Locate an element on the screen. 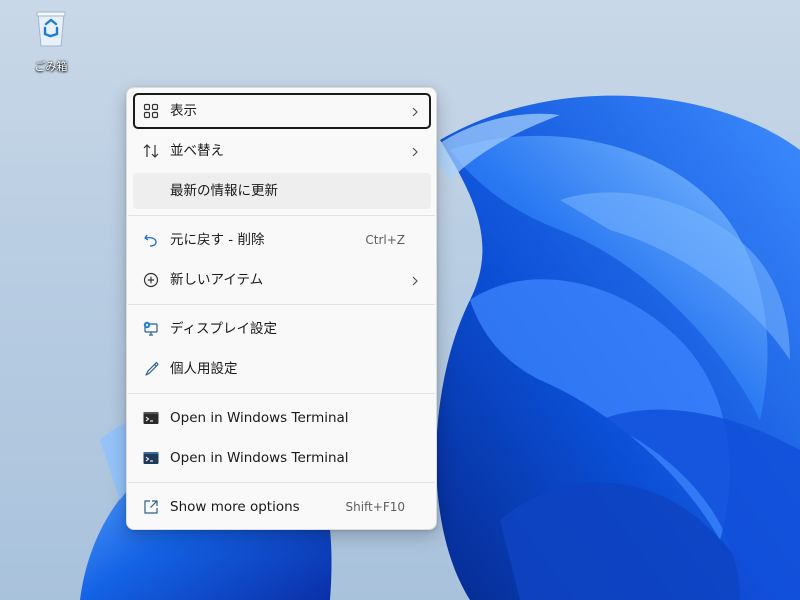  menu-item-new-item: 新しいアイテム is located at coordinates (282, 280).